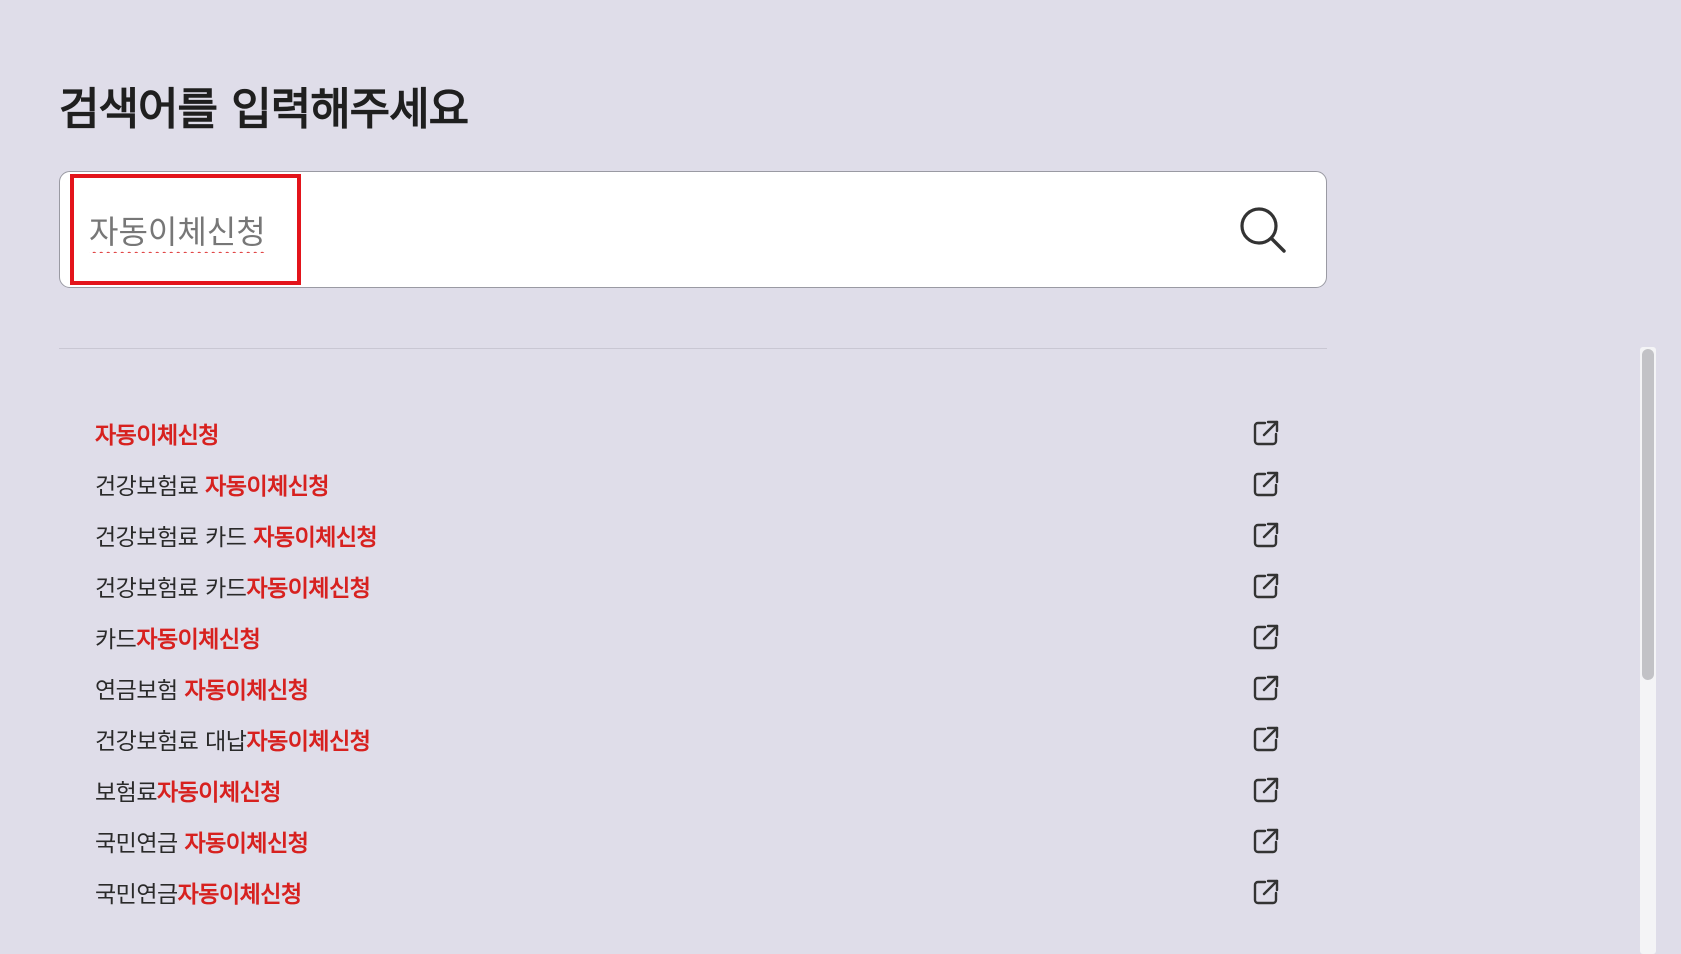 The image size is (1681, 954). I want to click on suggestion-item: 건강보험료 대납자동이체신청, so click(693, 738).